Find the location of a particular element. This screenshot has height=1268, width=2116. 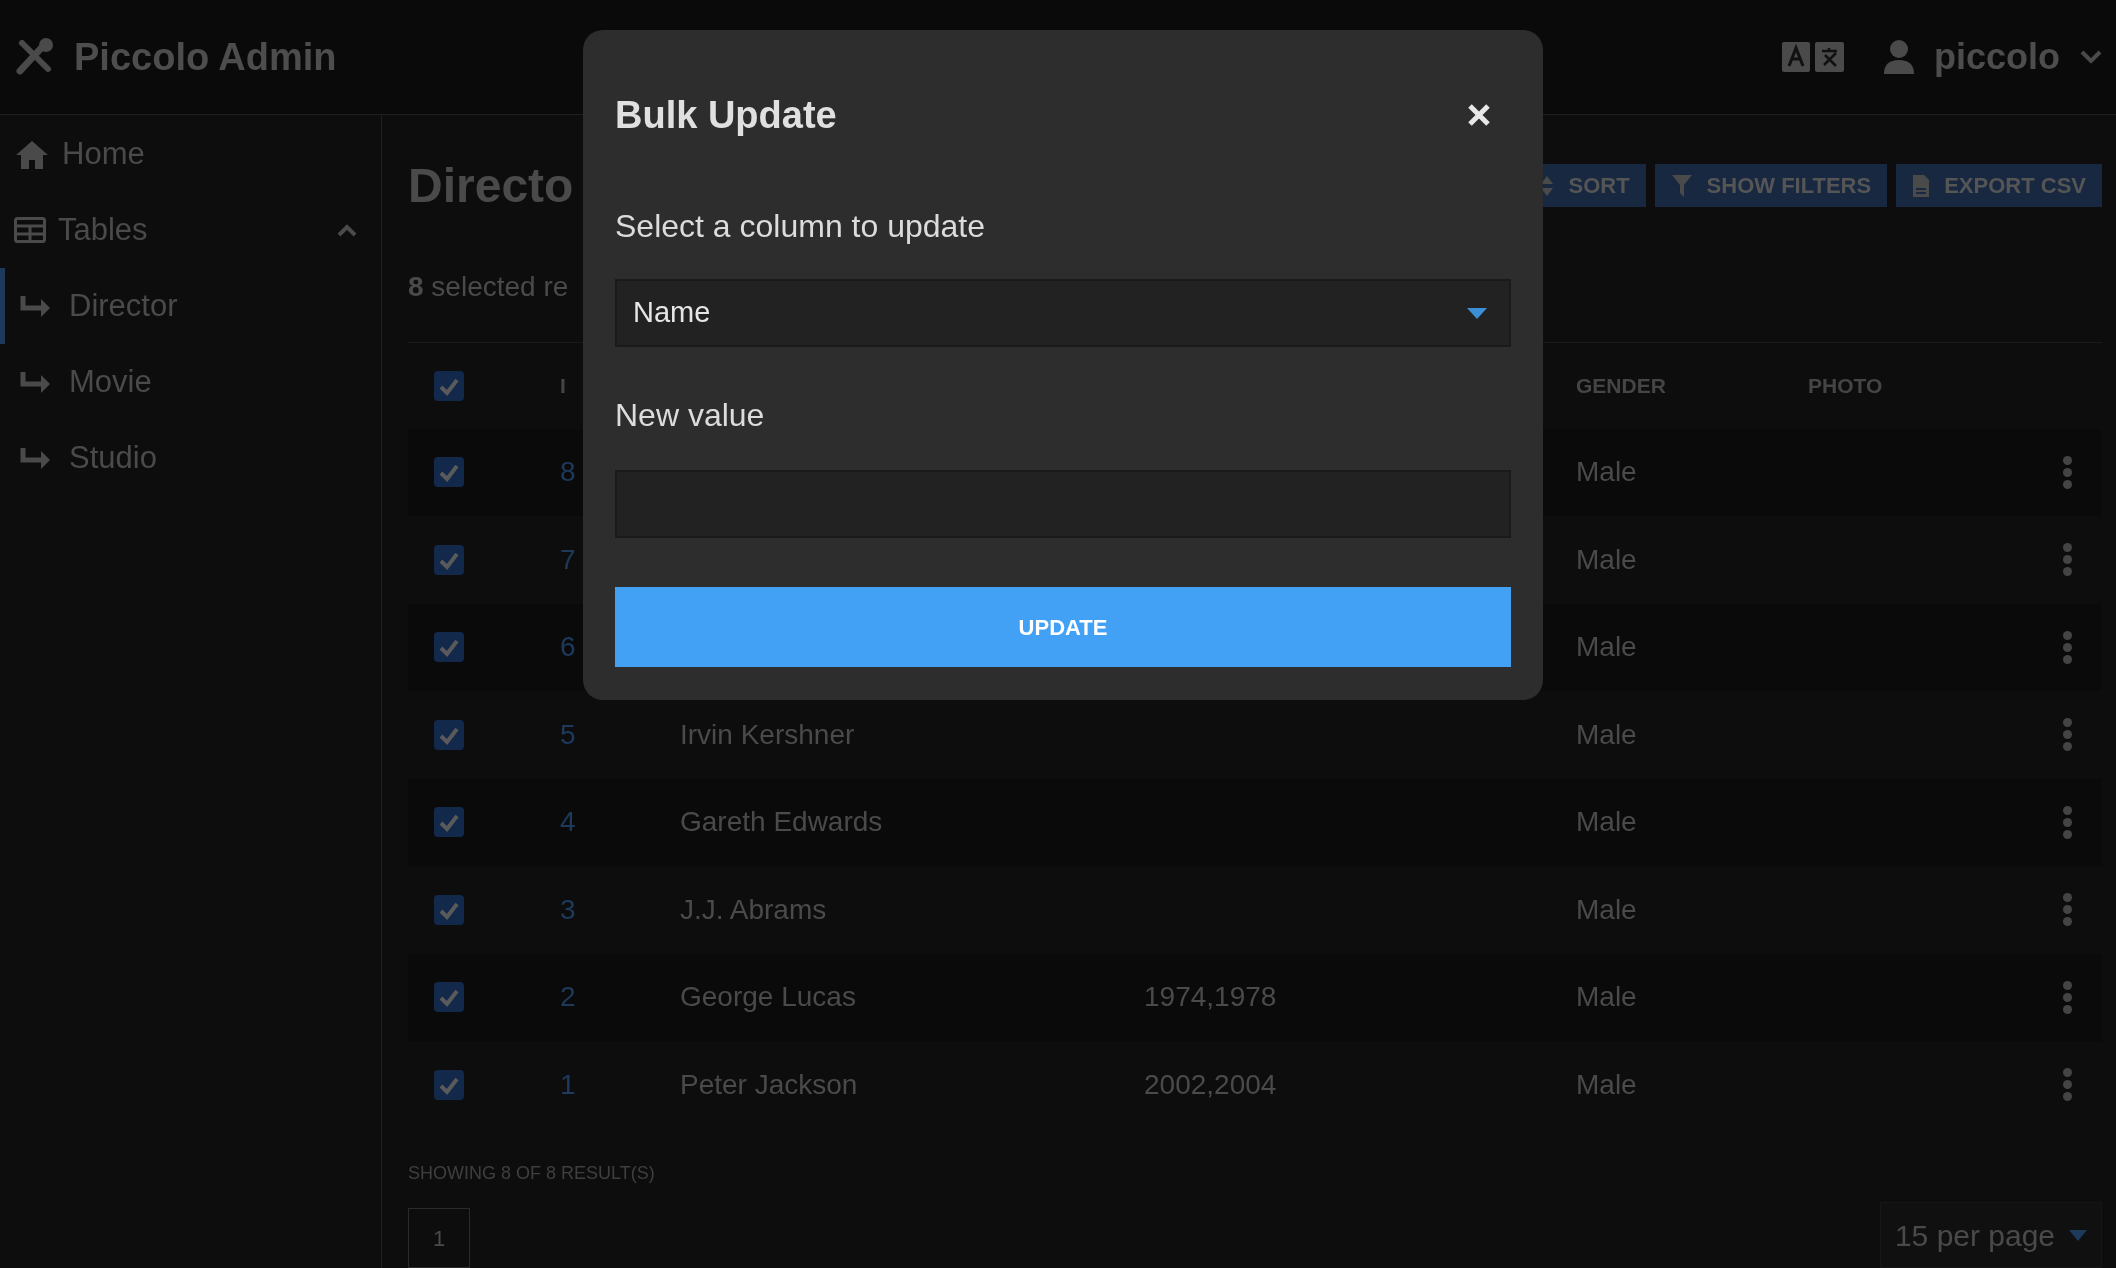

table-cell: J.J. Abrams is located at coordinates (753, 909).